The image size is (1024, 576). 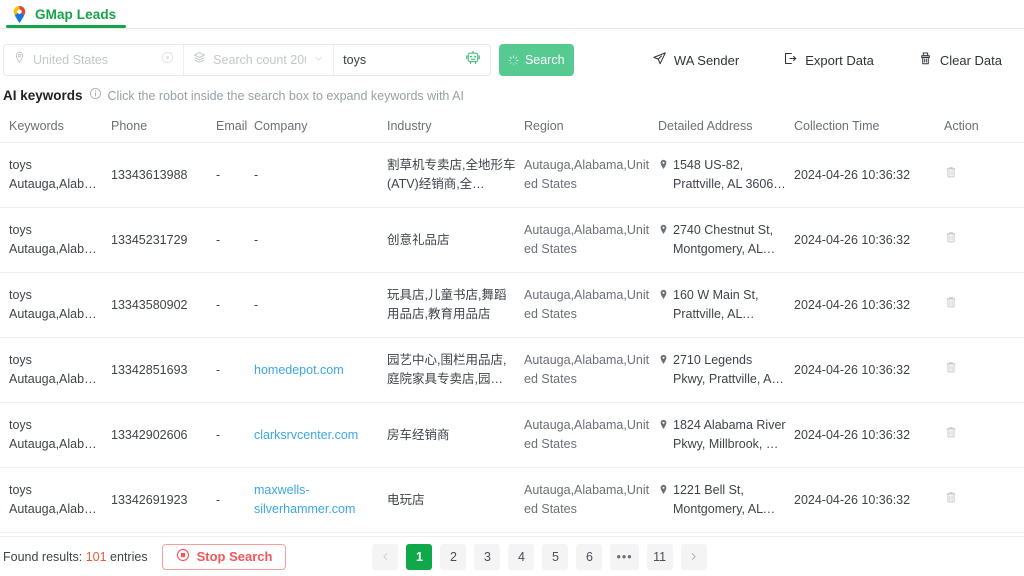 What do you see at coordinates (419, 556) in the screenshot?
I see `pagination-page-1: 1` at bounding box center [419, 556].